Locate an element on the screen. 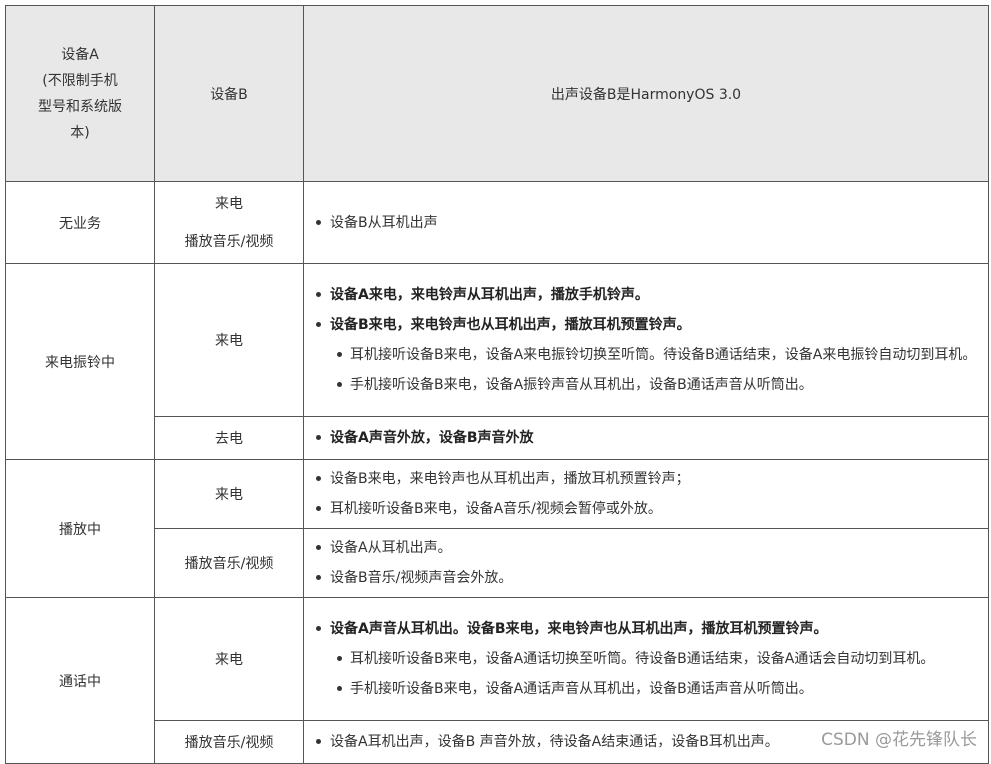 The height and width of the screenshot is (764, 991). table-row: 无业务 来电 播放音乐/视频 设备B从耳机出声 is located at coordinates (497, 222).